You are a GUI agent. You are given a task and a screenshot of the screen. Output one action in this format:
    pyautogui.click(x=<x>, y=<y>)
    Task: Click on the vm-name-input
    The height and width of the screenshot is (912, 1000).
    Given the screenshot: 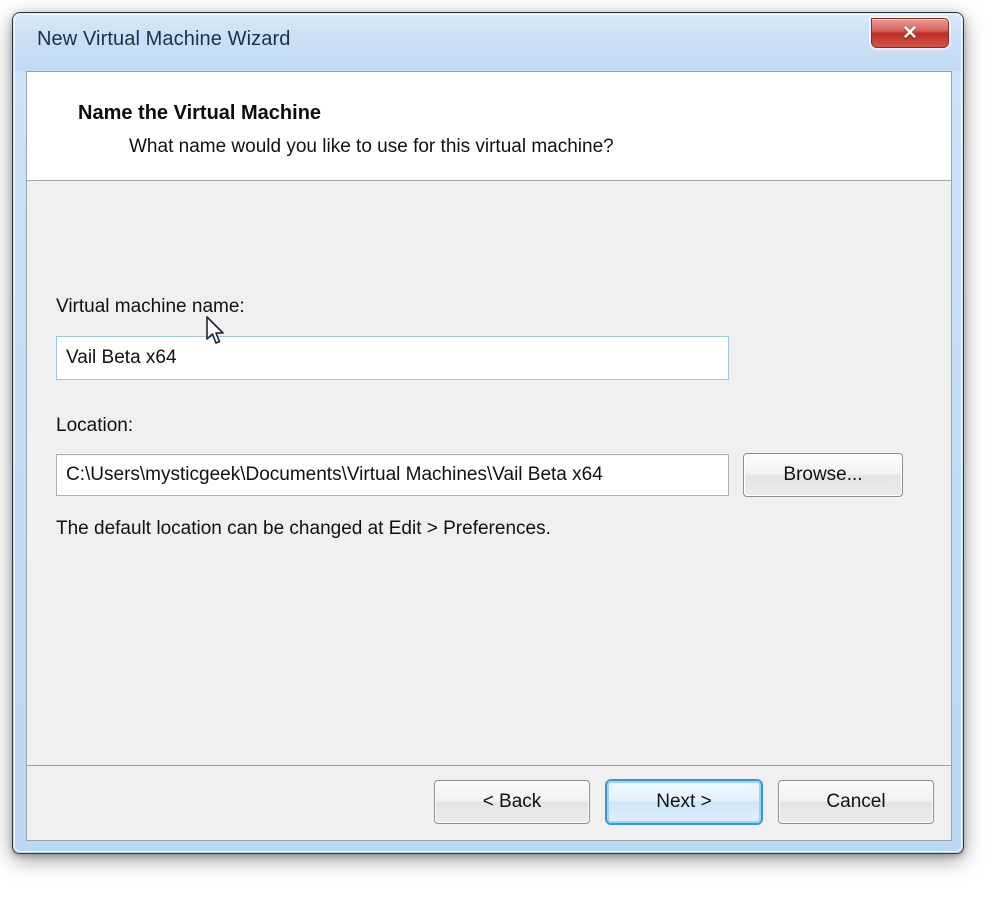 What is the action you would take?
    pyautogui.click(x=392, y=358)
    